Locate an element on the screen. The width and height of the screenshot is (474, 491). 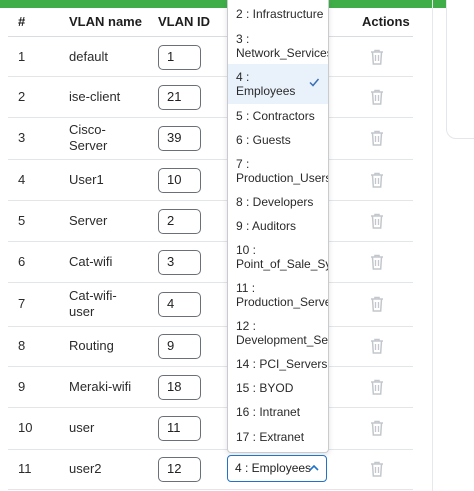
dropdown-option: 11 : Production_Server is located at coordinates (278, 295).